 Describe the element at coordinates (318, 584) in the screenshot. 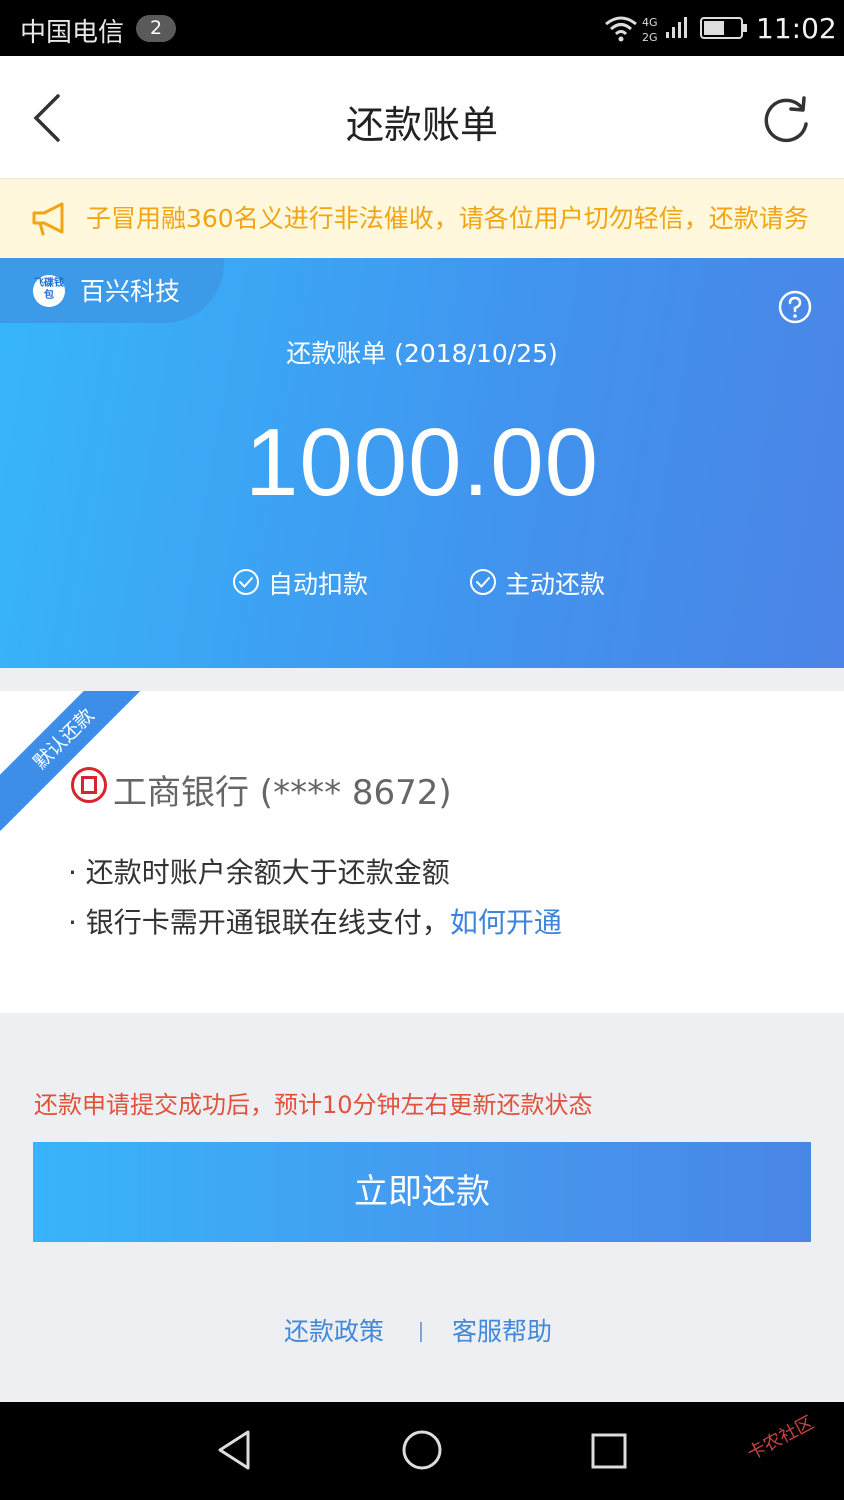

I see `option-auto-label: 自动扣款` at that location.